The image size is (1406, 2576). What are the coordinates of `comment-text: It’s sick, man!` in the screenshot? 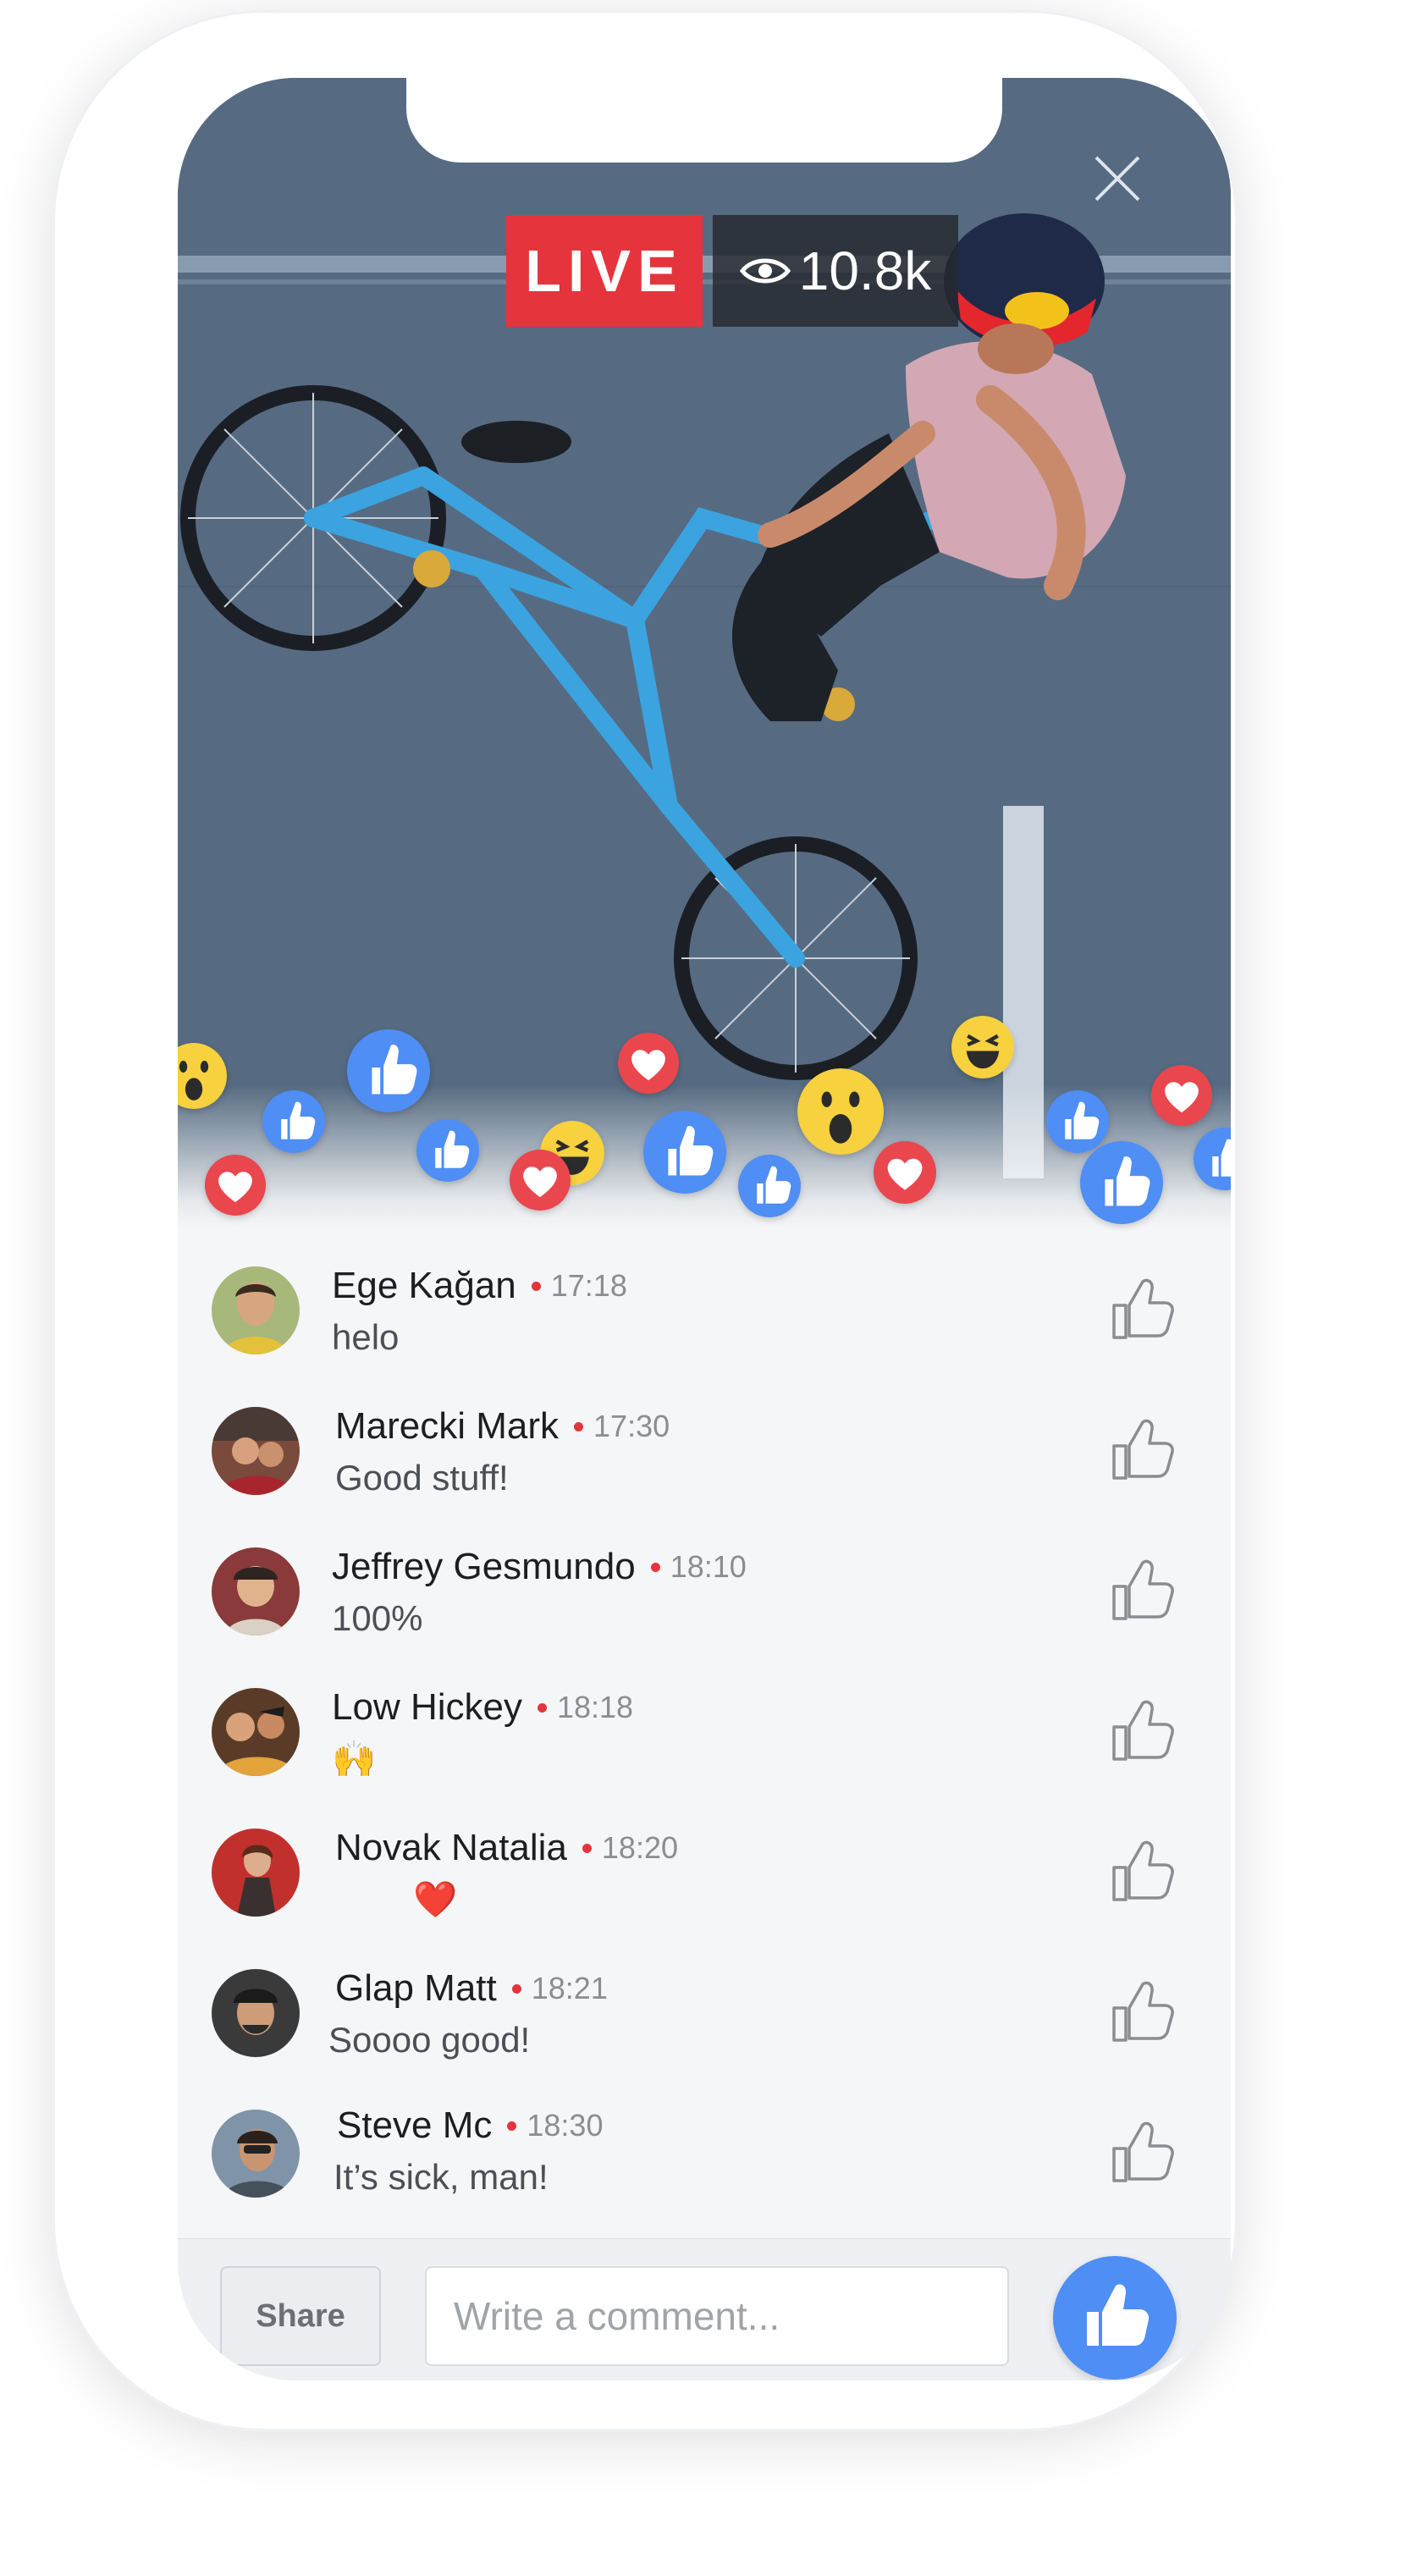 It's located at (441, 2177).